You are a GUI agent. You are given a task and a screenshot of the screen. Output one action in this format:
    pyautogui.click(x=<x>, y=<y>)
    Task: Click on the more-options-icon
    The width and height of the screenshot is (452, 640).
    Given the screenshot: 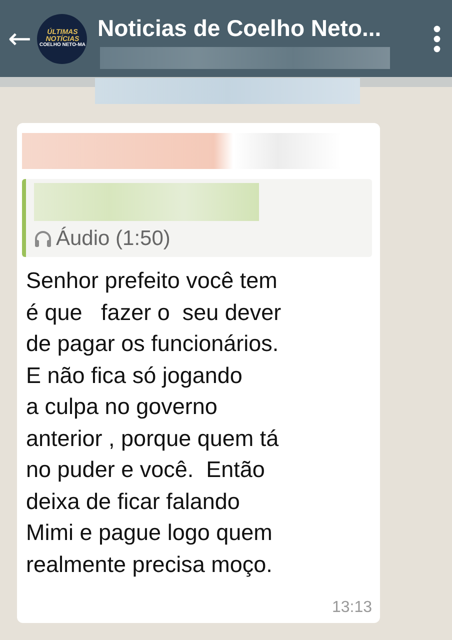 What is the action you would take?
    pyautogui.click(x=437, y=39)
    